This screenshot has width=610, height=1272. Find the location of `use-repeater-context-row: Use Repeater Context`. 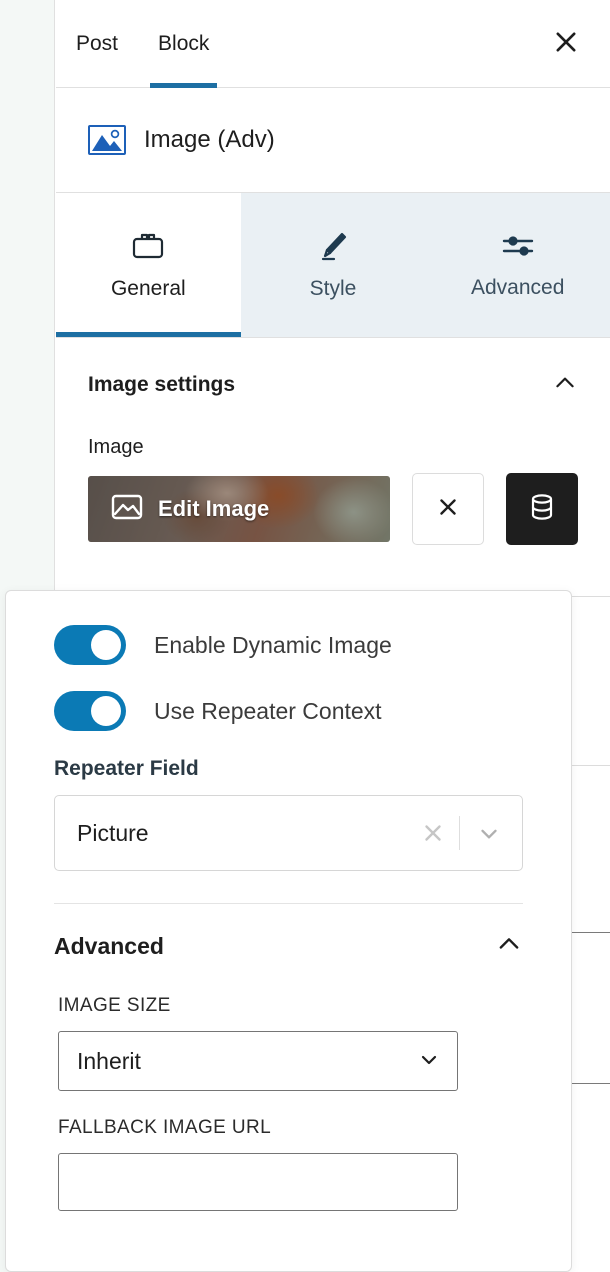

use-repeater-context-row: Use Repeater Context is located at coordinates (288, 711).